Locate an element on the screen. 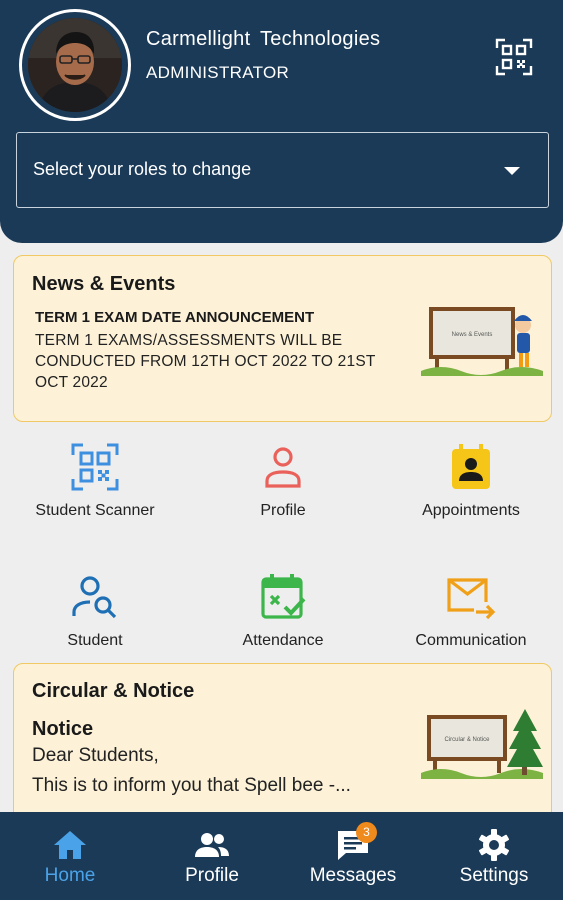  nav-profile: Profile is located at coordinates (212, 856).